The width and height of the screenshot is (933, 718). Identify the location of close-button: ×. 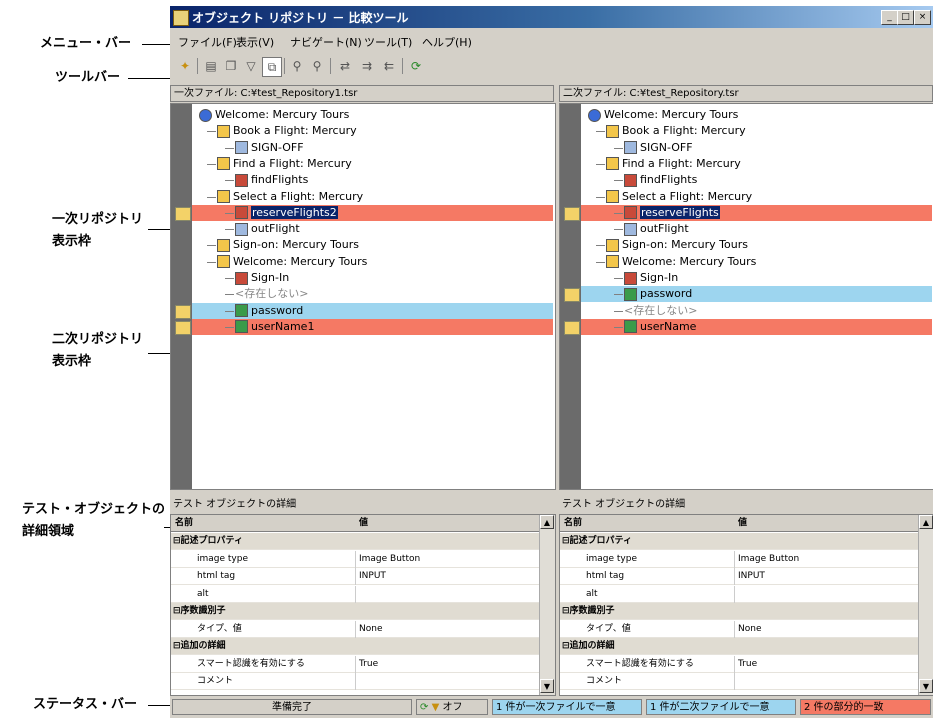
(922, 17).